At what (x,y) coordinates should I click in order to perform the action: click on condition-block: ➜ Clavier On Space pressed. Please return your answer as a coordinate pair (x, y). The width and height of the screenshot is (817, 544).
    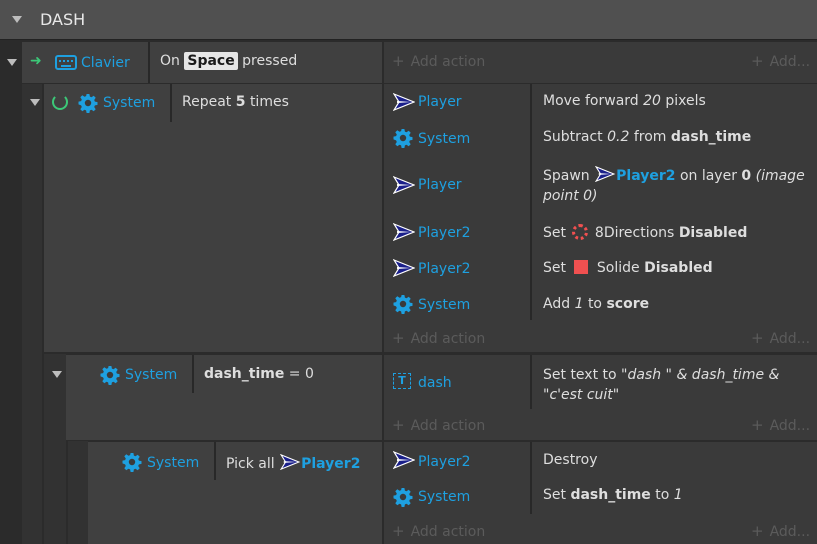
    Looking at the image, I should click on (202, 62).